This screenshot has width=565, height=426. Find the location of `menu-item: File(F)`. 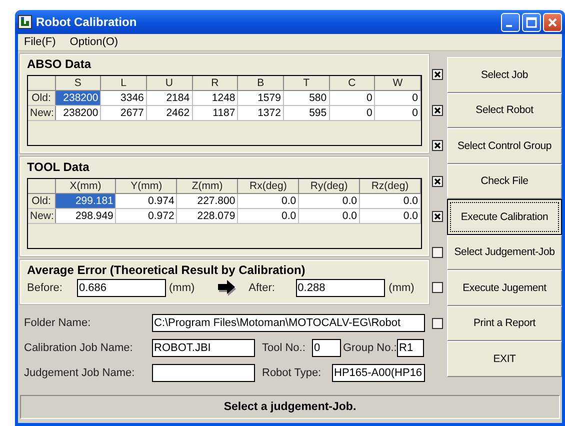

menu-item: File(F) is located at coordinates (40, 42).